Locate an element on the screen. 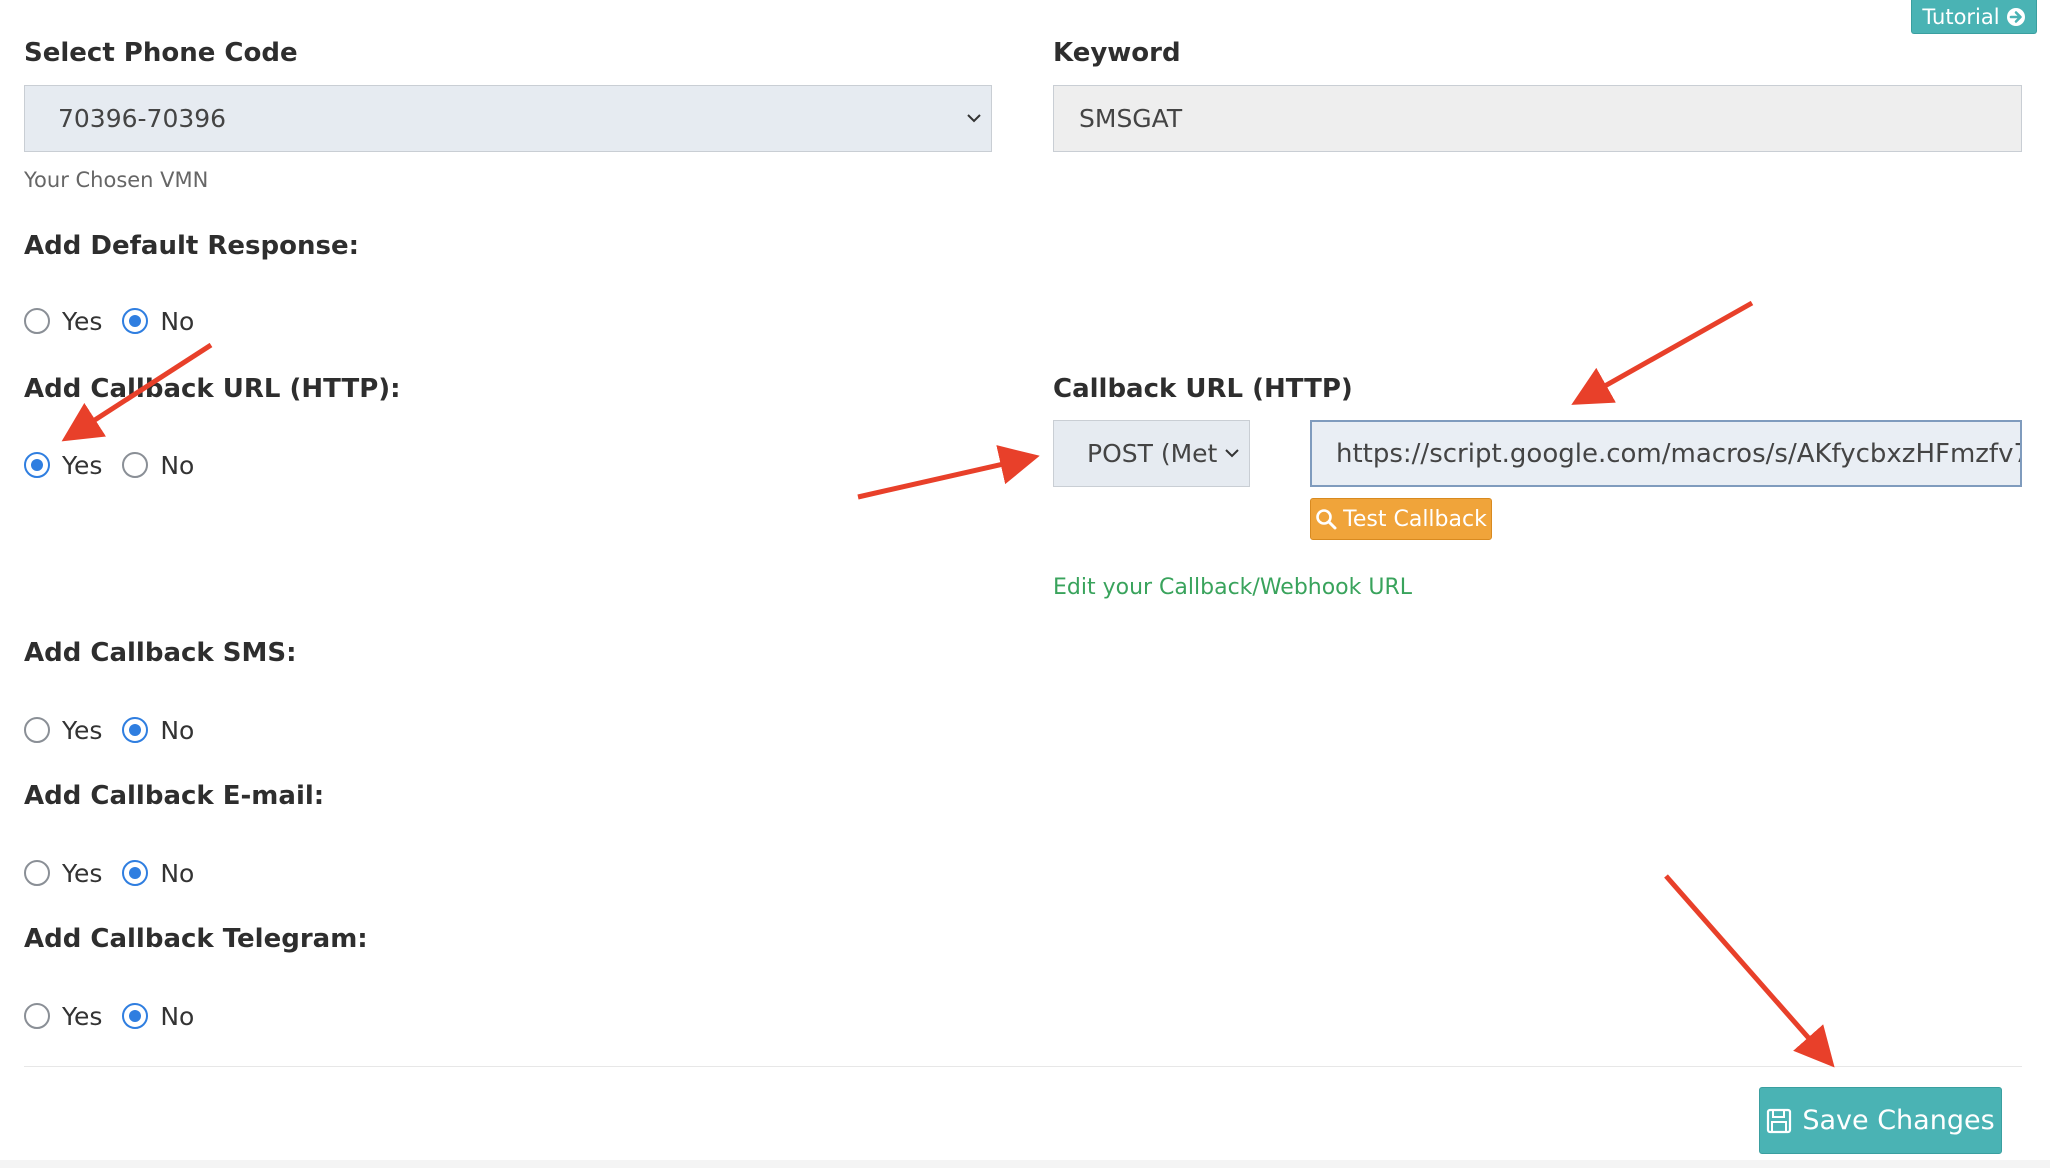 The width and height of the screenshot is (2050, 1168). callback-email-yes-radio is located at coordinates (37, 873).